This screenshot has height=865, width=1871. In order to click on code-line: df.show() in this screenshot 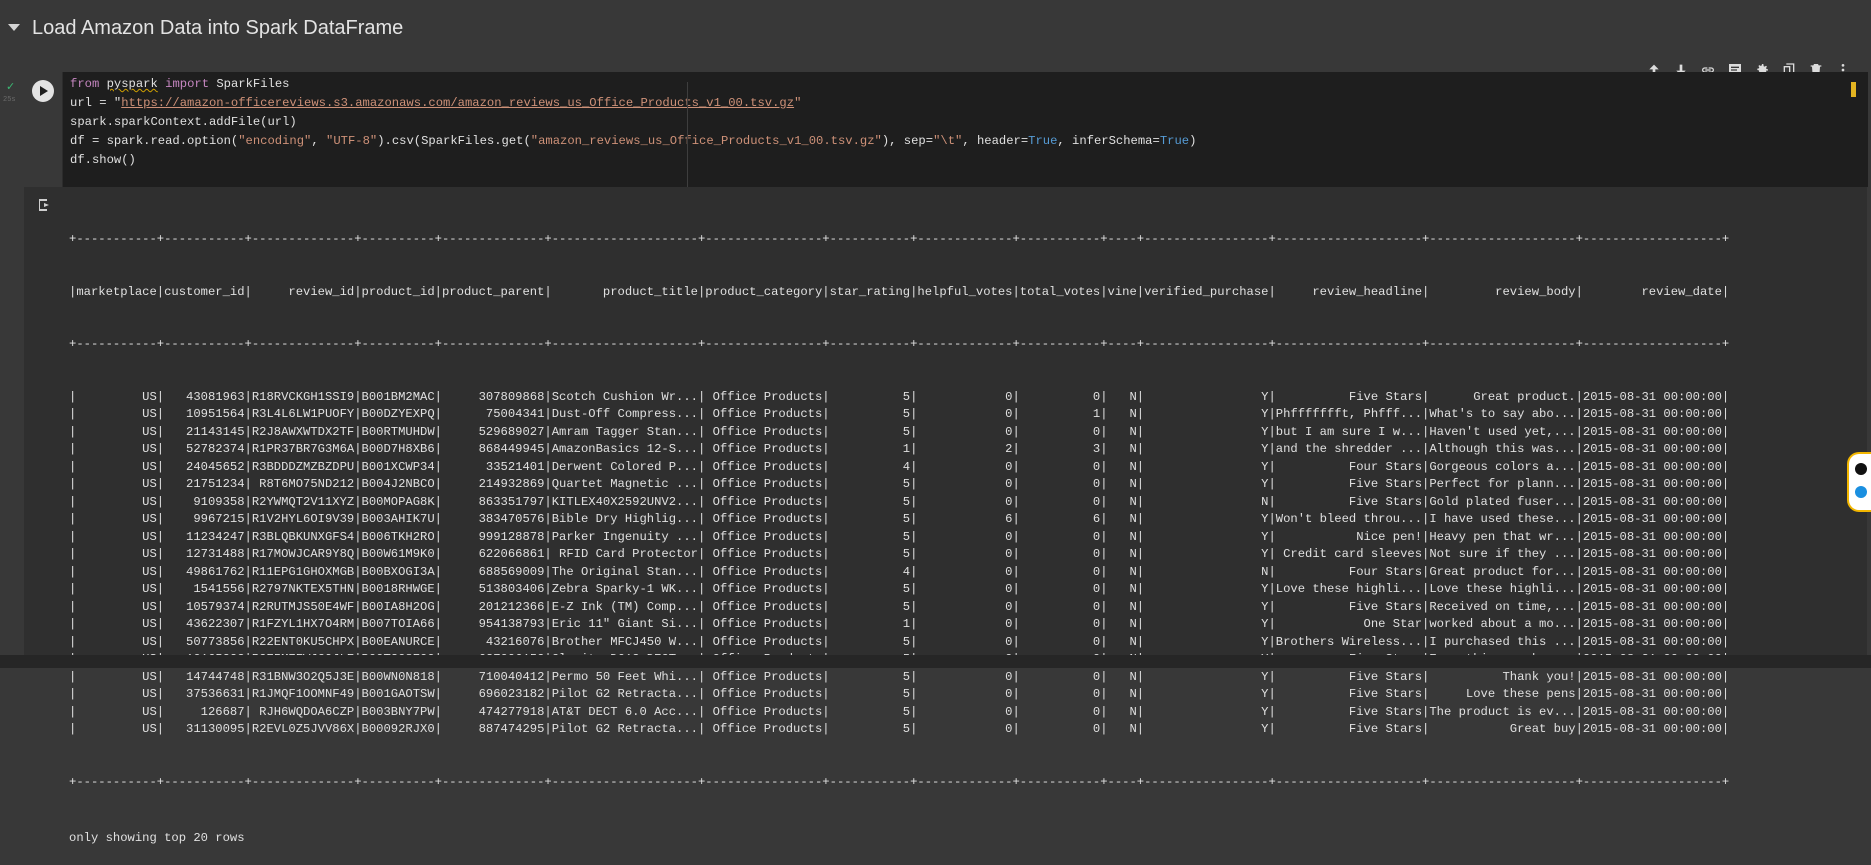, I will do `click(103, 160)`.